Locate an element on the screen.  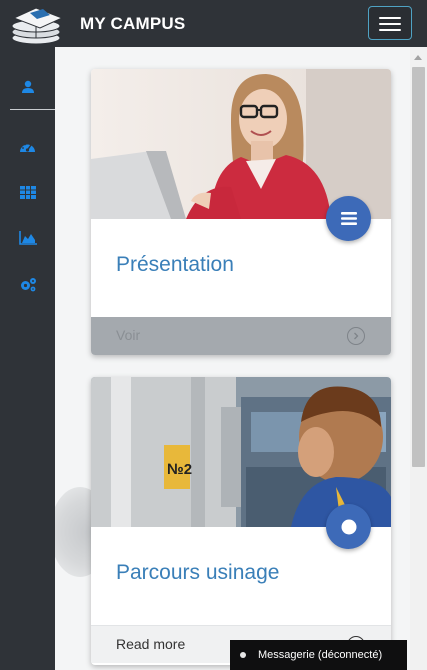
sidebar-item-profile is located at coordinates (27, 87).